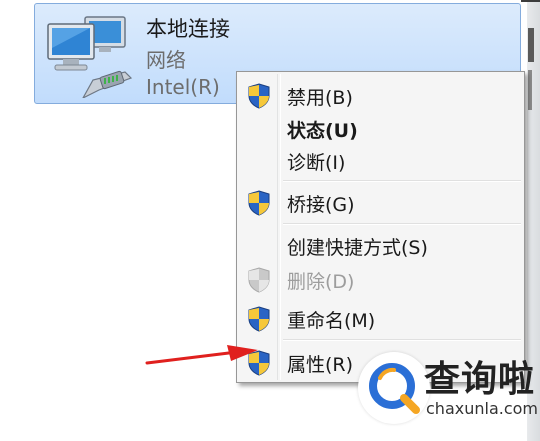 Image resolution: width=540 pixels, height=441 pixels. What do you see at coordinates (357, 248) in the screenshot?
I see `menu-label-create-shortcut: 创建快捷方式(S)` at bounding box center [357, 248].